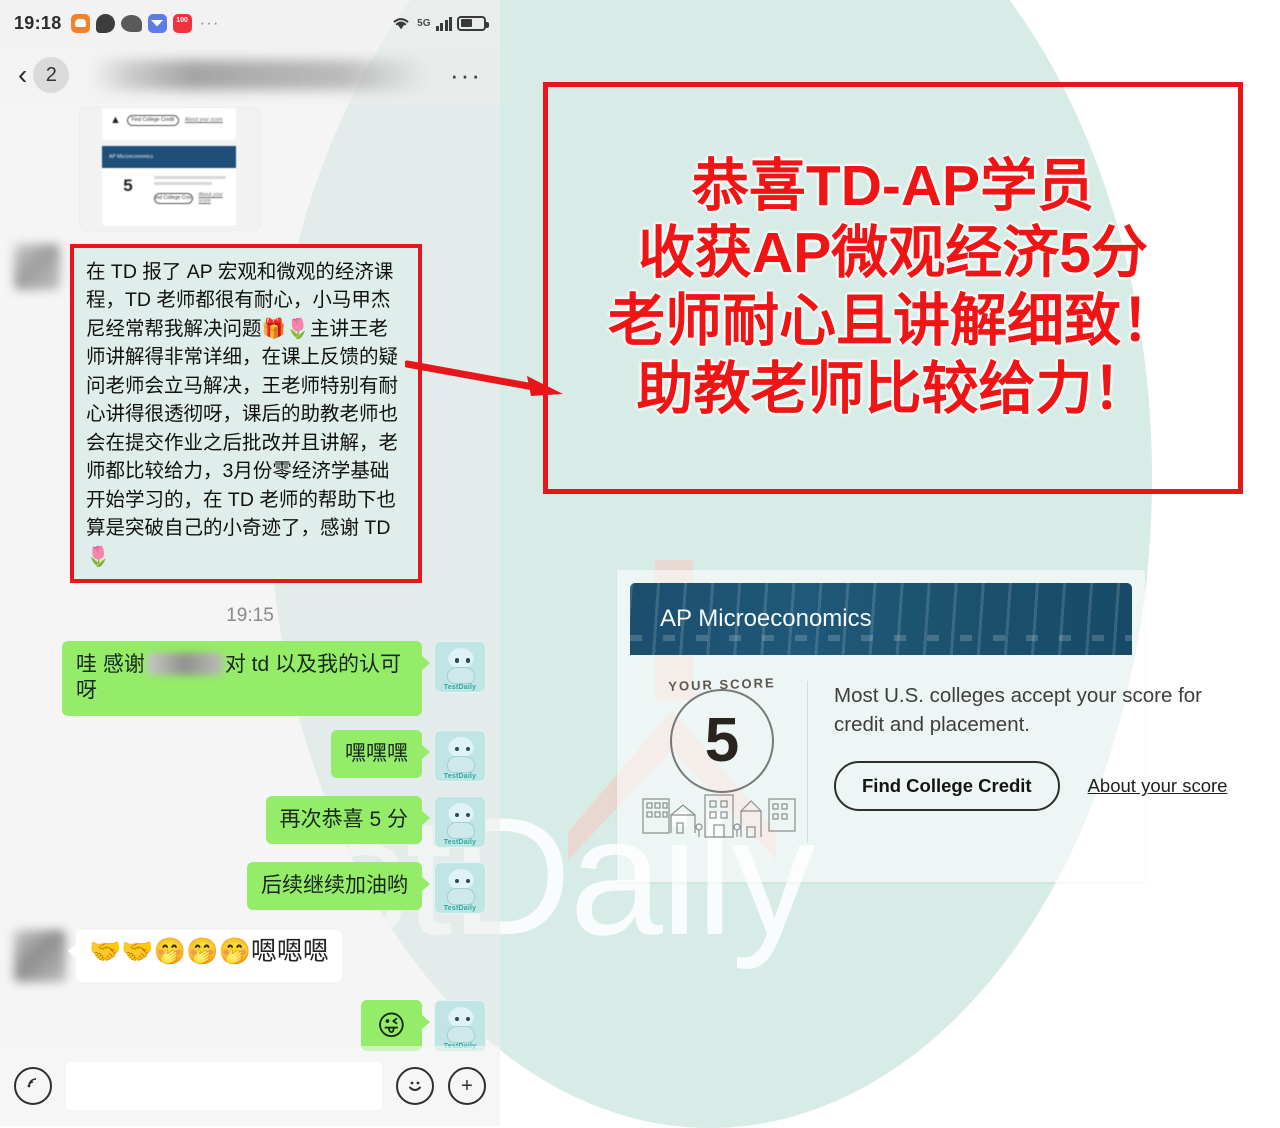 The height and width of the screenshot is (1128, 1280). What do you see at coordinates (250, 616) in the screenshot?
I see `chat-timestamp: 19:15` at bounding box center [250, 616].